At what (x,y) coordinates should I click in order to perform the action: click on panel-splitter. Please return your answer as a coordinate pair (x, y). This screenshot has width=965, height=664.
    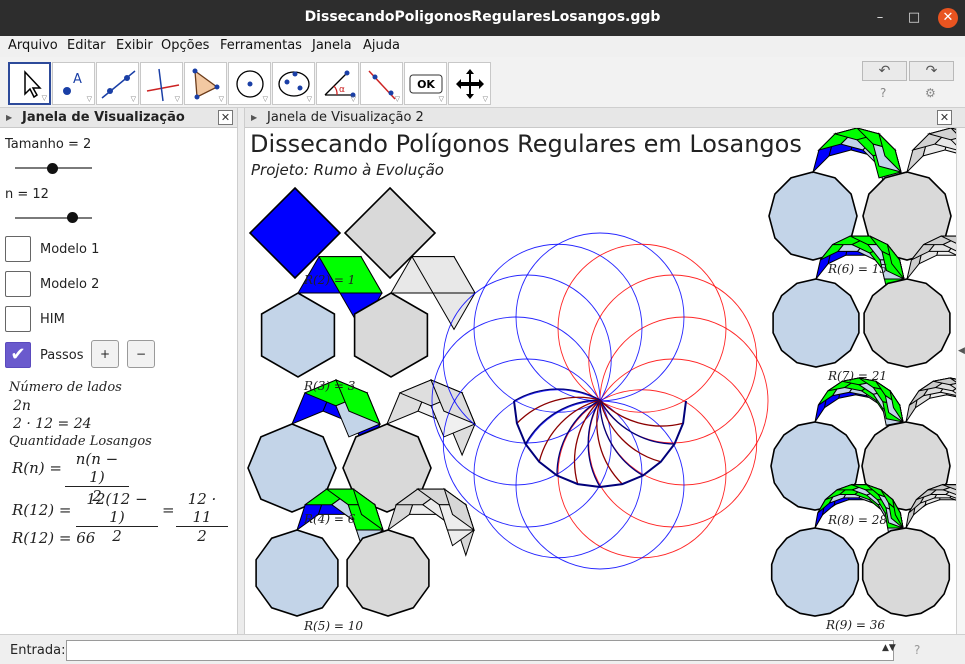
    Looking at the image, I should click on (241, 371).